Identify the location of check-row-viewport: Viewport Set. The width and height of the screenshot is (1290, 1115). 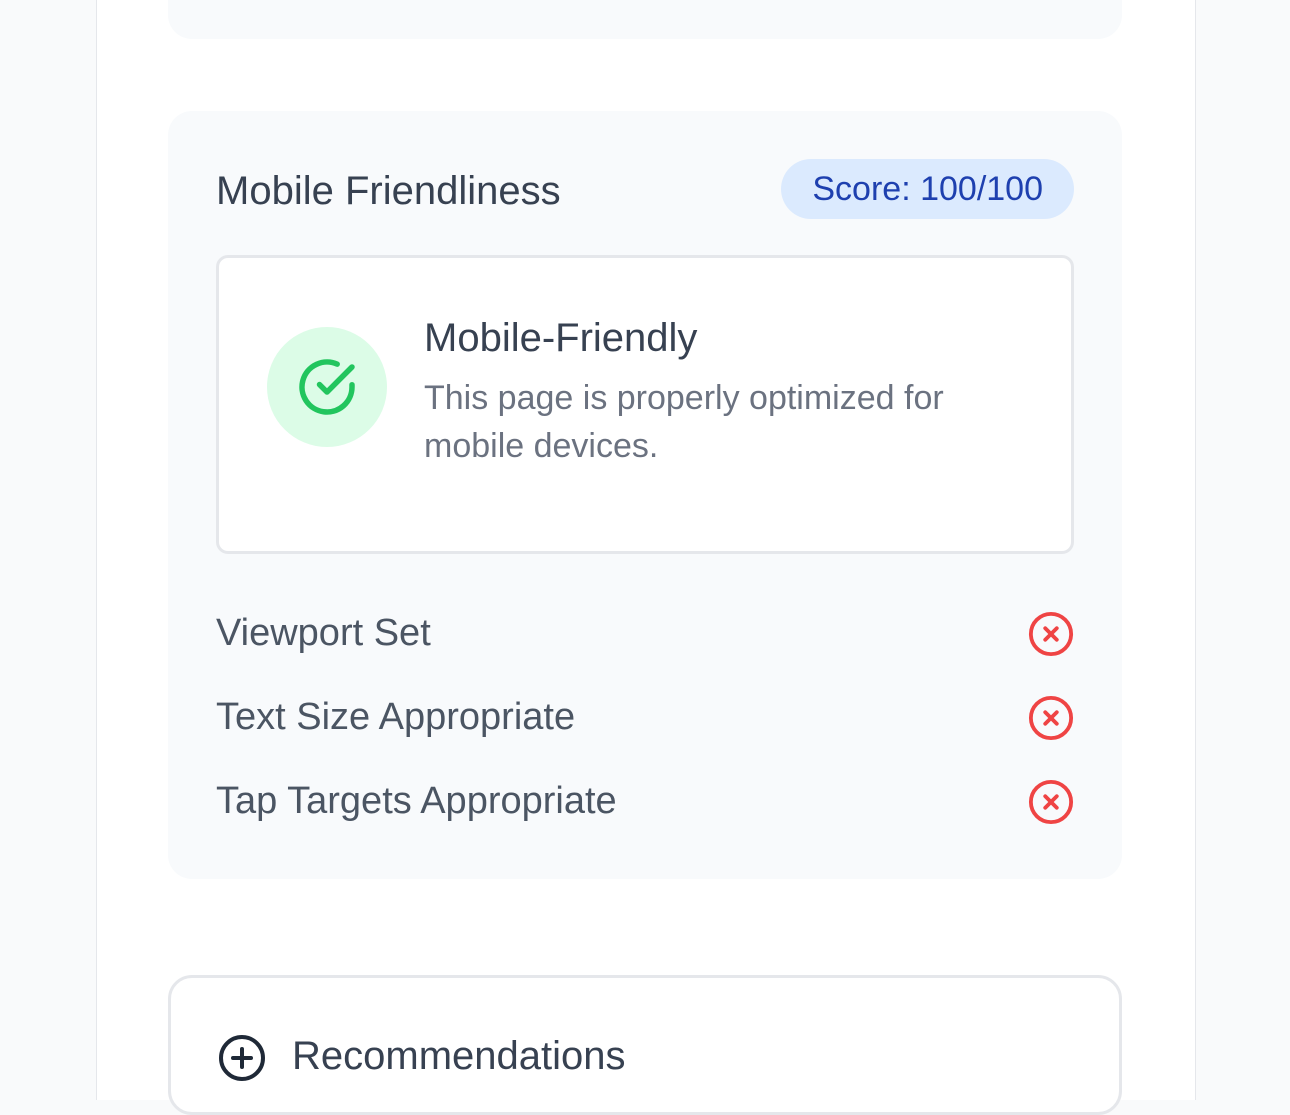
(645, 633).